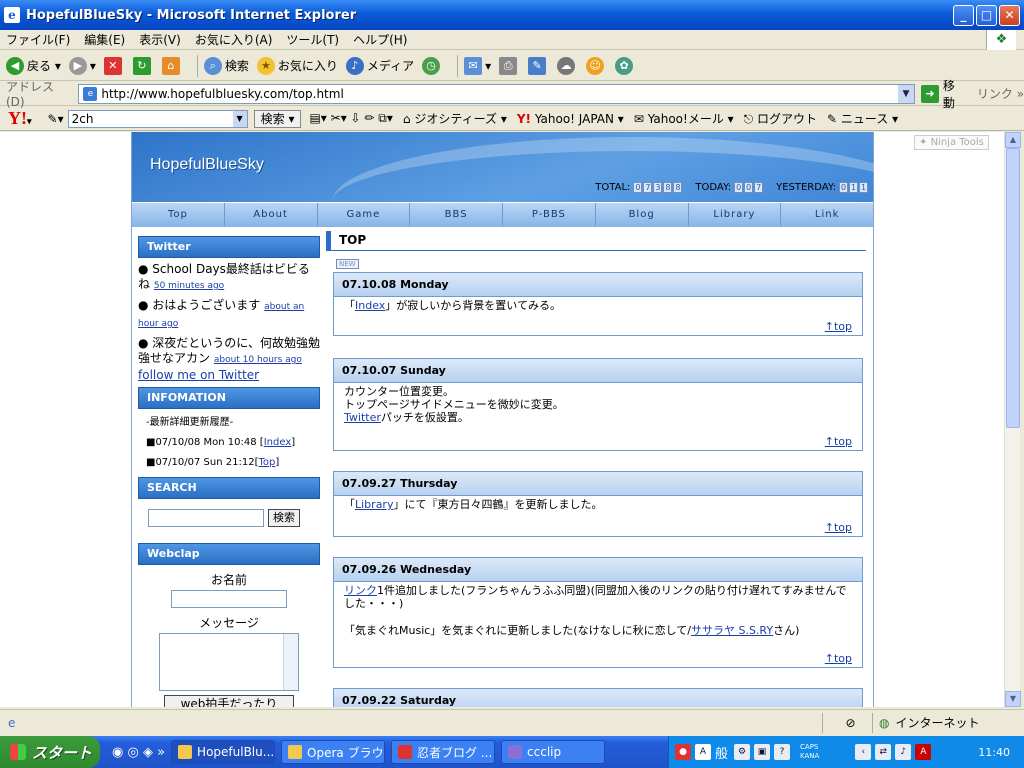  What do you see at coordinates (104, 39) in the screenshot?
I see `menu-edit: 編集(E)` at bounding box center [104, 39].